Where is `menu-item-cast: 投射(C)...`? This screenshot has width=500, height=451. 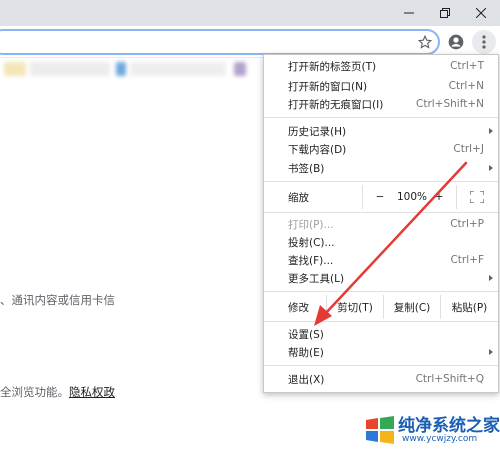
menu-item-cast: 投射(C)... is located at coordinates (381, 242).